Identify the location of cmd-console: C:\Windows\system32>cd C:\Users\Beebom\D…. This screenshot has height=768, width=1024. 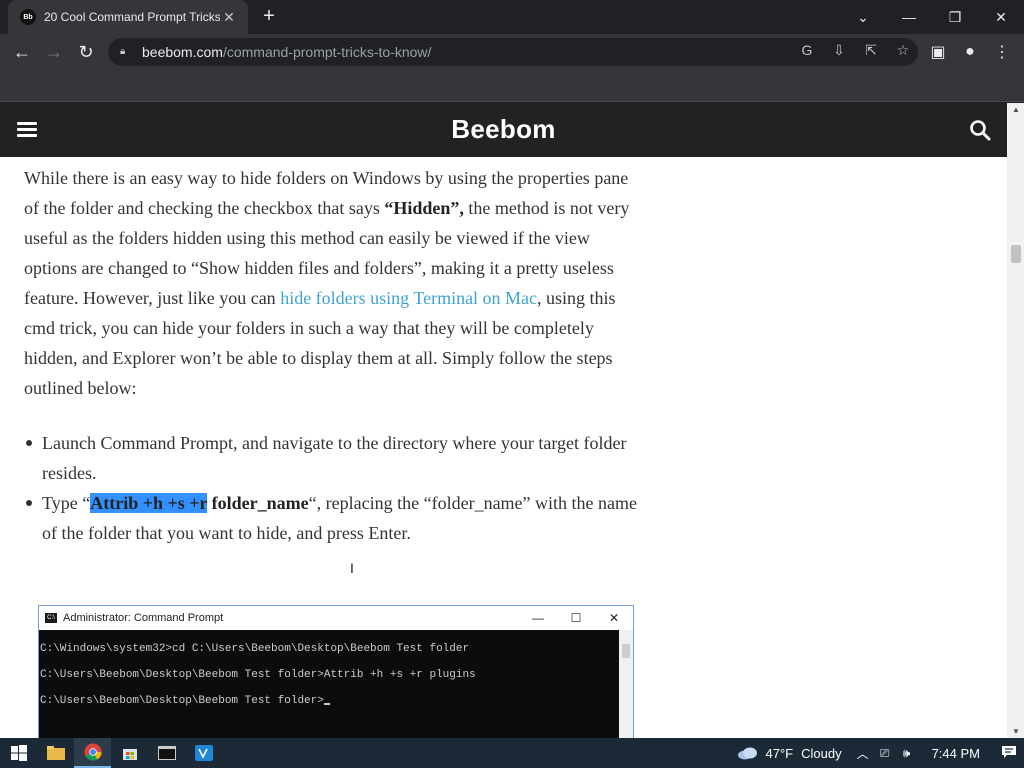
(329, 684).